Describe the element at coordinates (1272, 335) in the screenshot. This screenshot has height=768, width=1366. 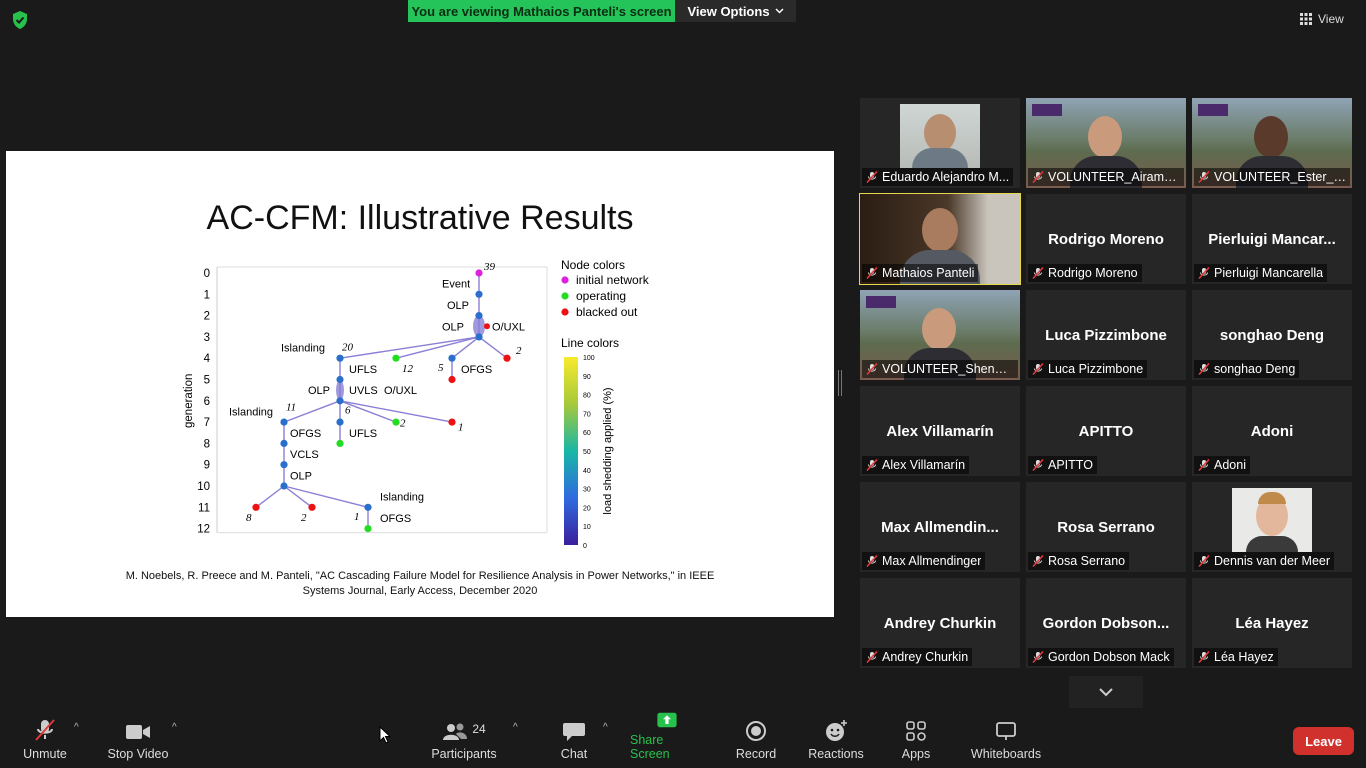
I see `participant-tile: songhao Deng songhao Deng` at that location.